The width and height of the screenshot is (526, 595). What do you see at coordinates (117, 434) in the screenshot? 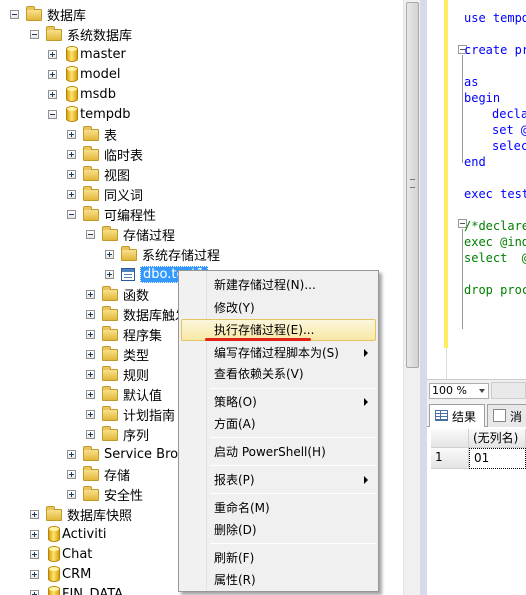
I see `tree-node-sequences: 序列` at bounding box center [117, 434].